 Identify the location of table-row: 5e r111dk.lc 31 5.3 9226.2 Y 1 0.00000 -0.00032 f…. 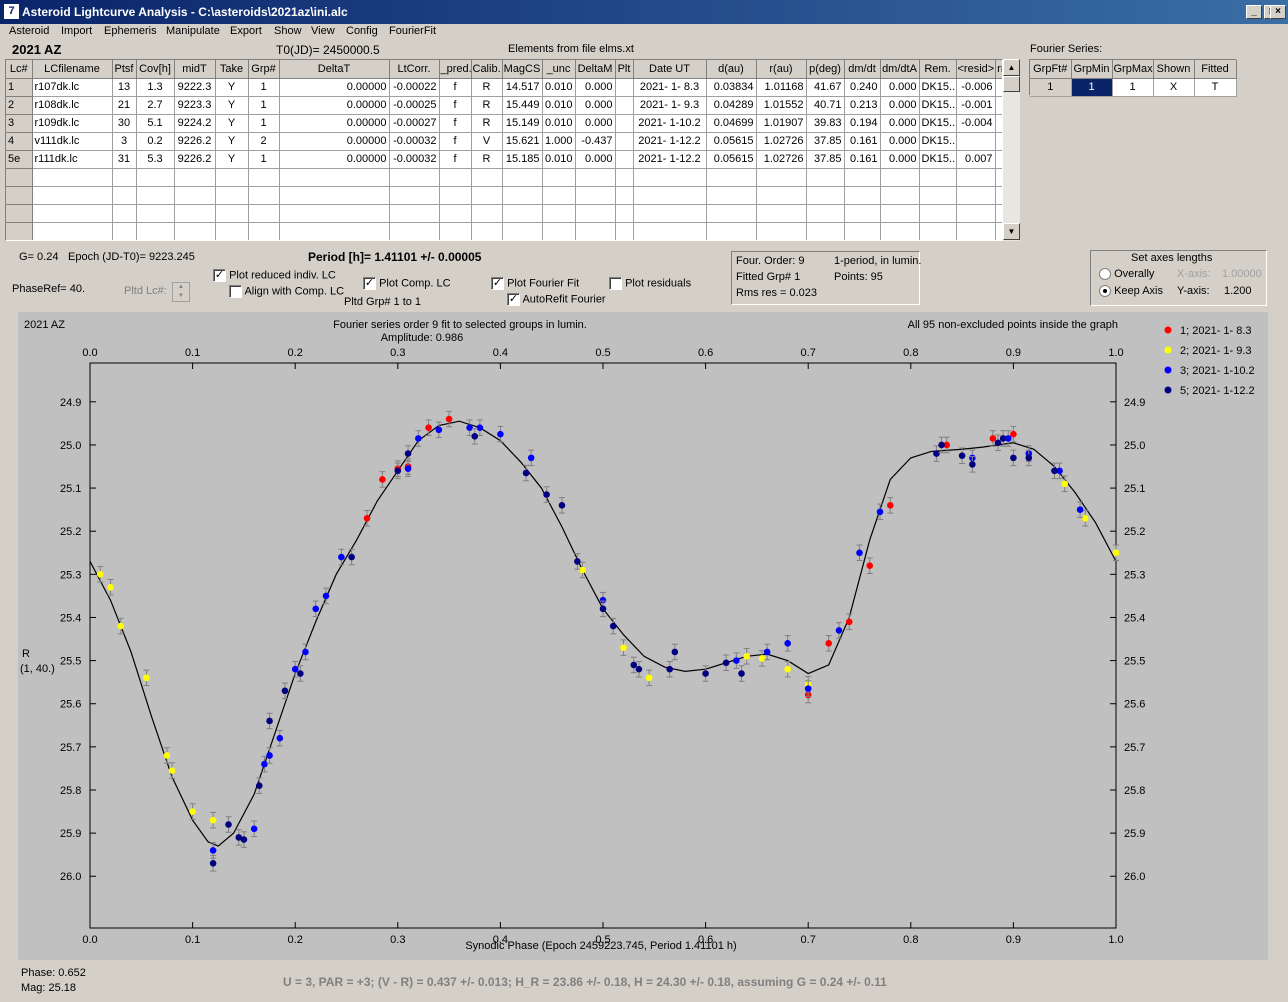
(504, 159).